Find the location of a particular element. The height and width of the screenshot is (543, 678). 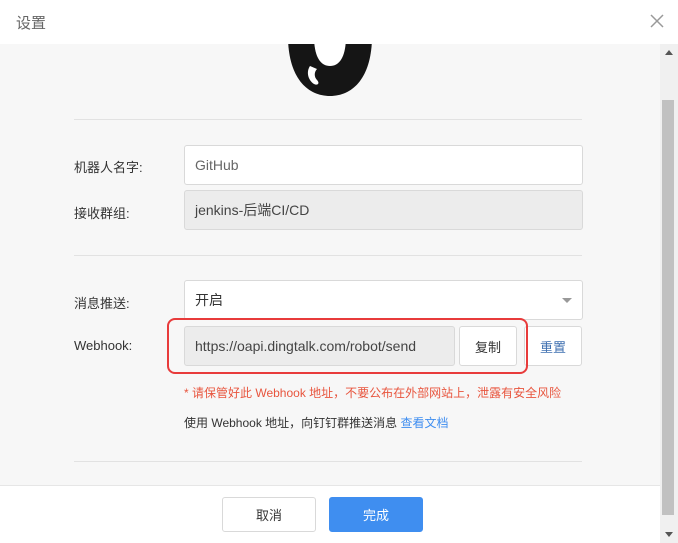

chevron-down-icon is located at coordinates (567, 300).